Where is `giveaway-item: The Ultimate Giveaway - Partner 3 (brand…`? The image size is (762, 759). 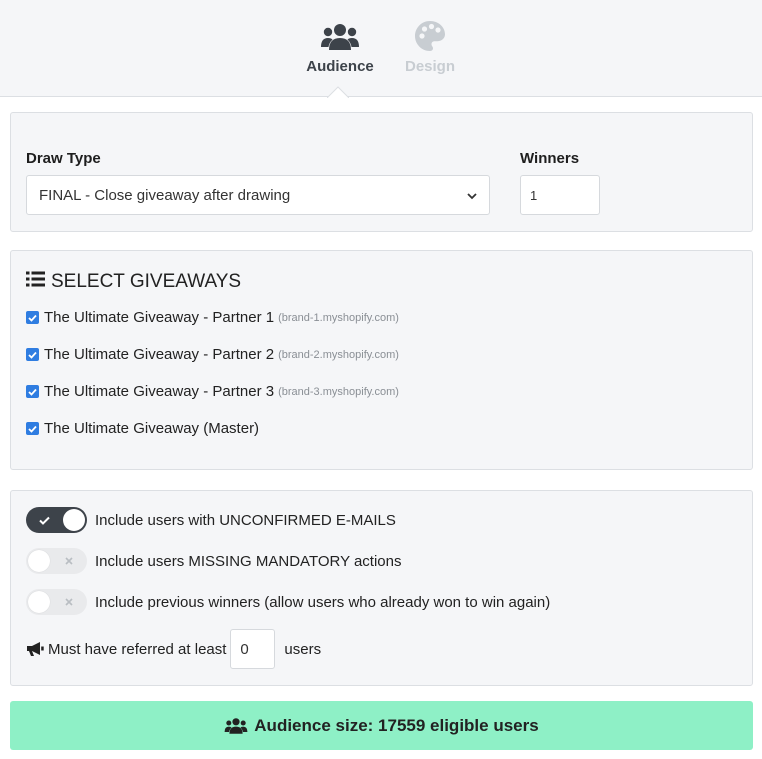 giveaway-item: The Ultimate Giveaway - Partner 3 (brand… is located at coordinates (212, 391).